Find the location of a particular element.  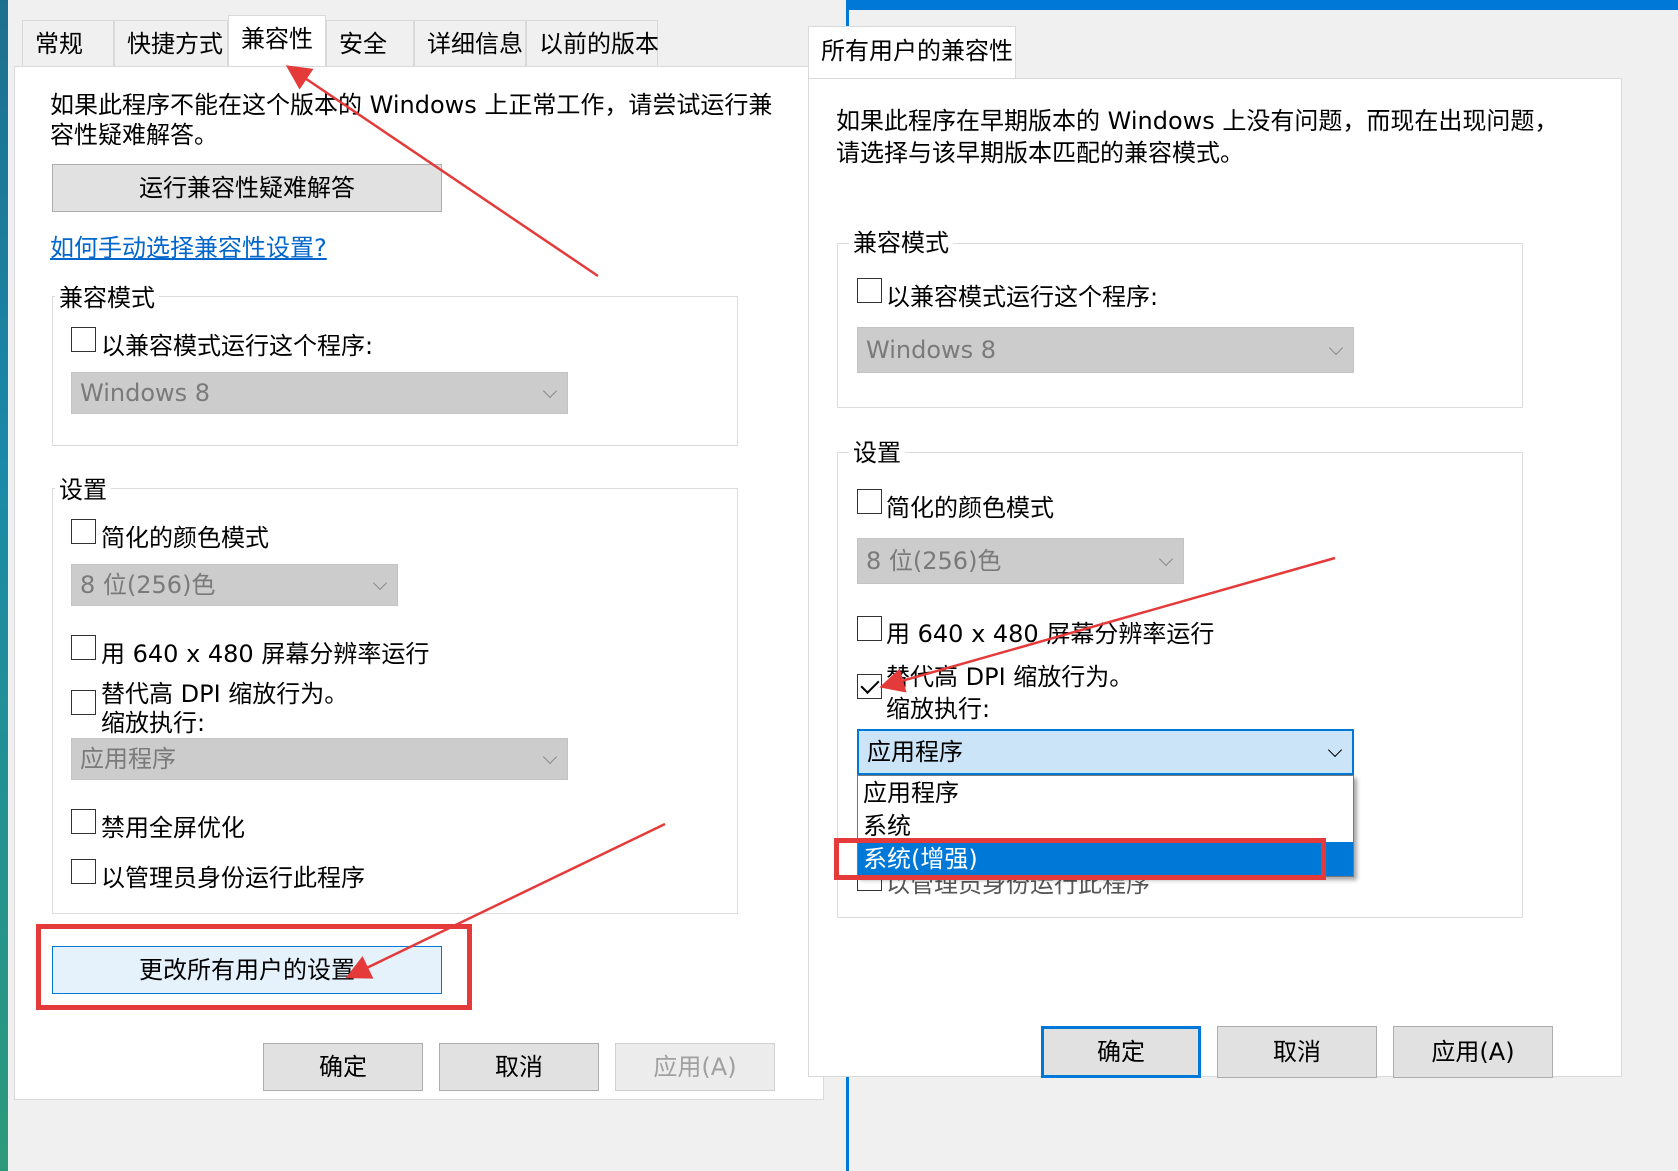

dpi-override-label-2: 缩放执行: is located at coordinates (153, 723).